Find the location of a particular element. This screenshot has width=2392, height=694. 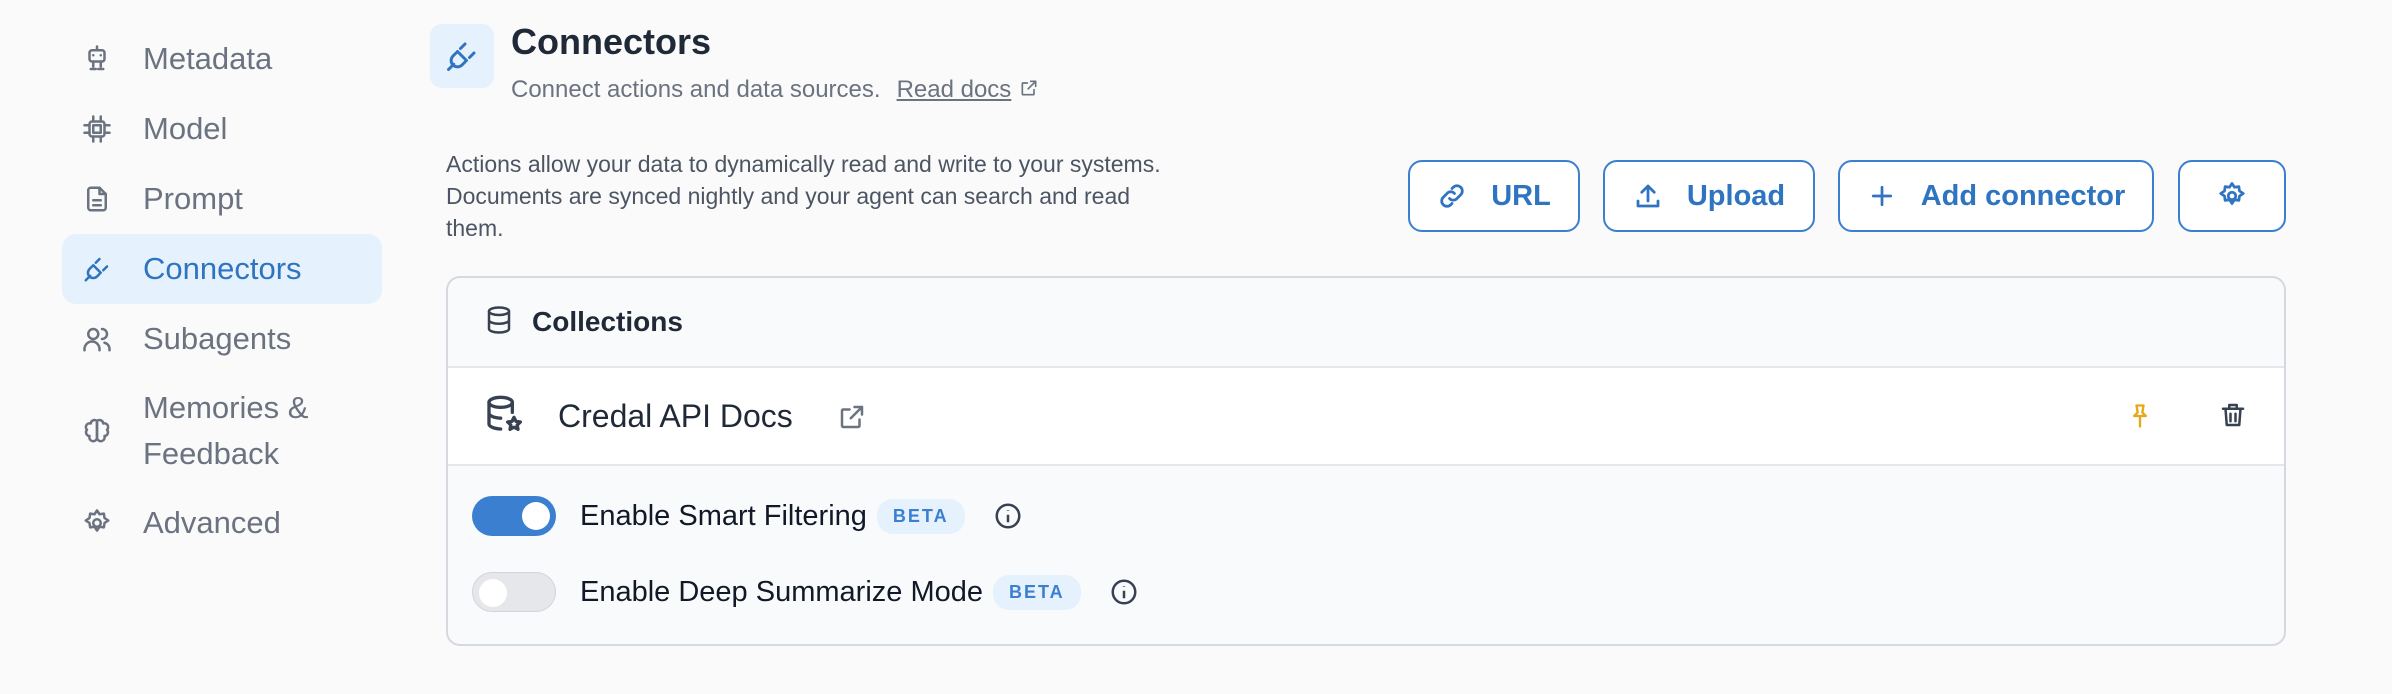

sidebar-item-metadata: Metadata is located at coordinates (222, 59).